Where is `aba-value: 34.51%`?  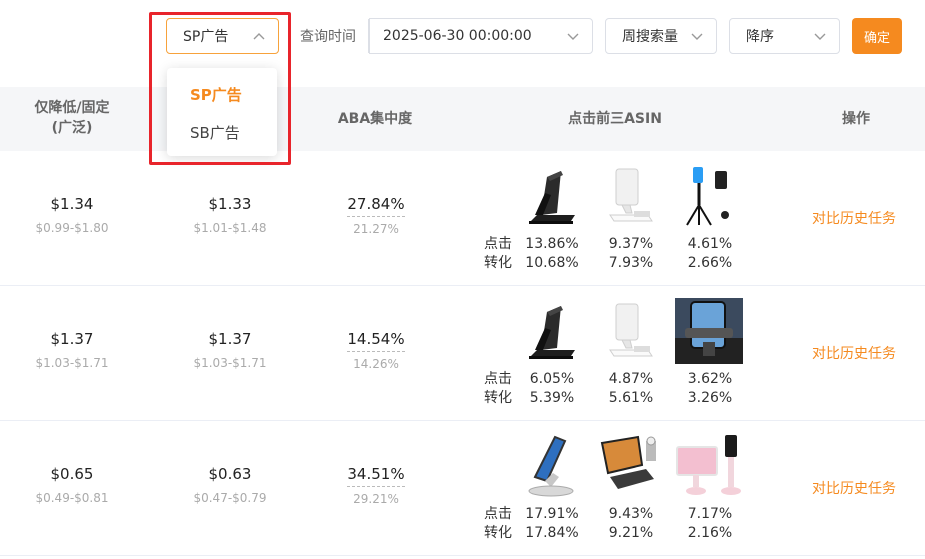
aba-value: 34.51% is located at coordinates (376, 476).